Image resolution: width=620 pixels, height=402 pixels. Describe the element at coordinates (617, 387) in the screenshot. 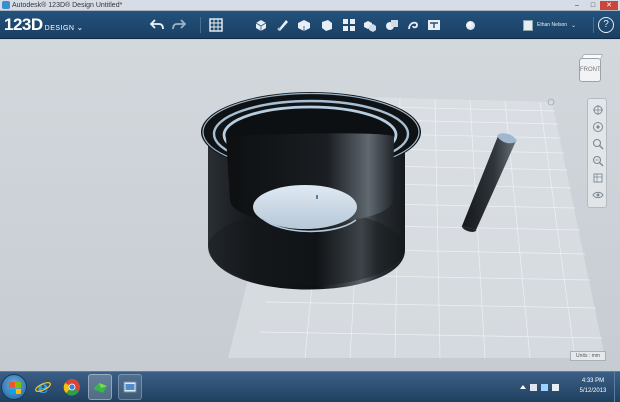

I see `show-desktop-button` at that location.